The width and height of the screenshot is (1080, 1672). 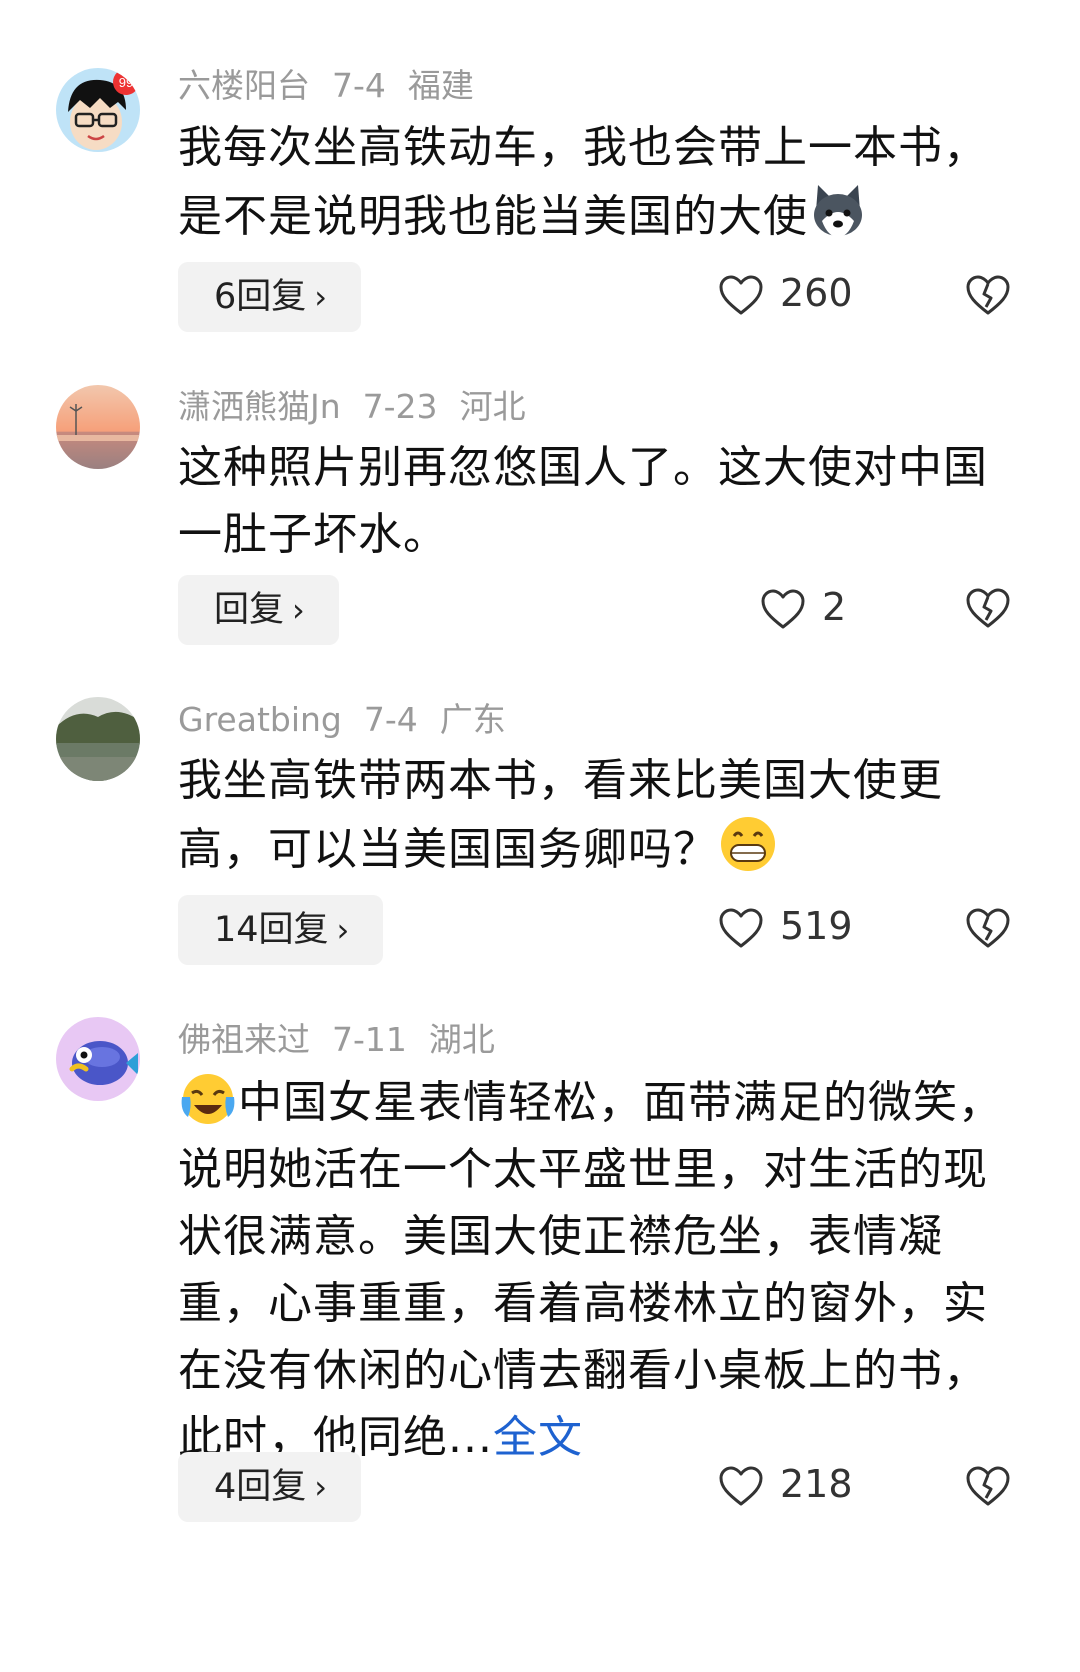 I want to click on comment-meta: 潇洒熊猫Jn 7-23 河北, so click(x=363, y=407).